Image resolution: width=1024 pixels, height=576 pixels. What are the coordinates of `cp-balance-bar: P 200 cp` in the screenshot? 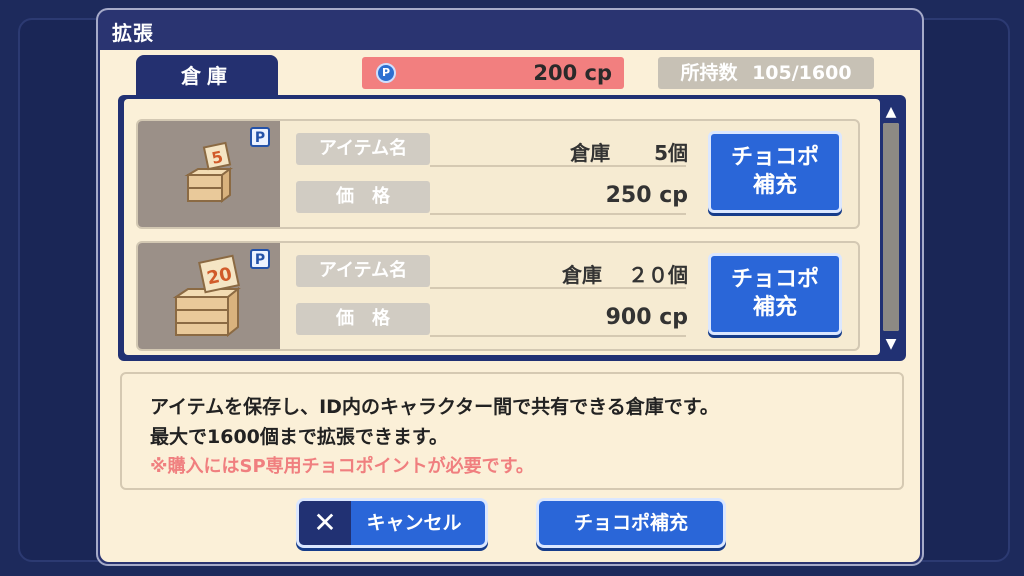 It's located at (493, 73).